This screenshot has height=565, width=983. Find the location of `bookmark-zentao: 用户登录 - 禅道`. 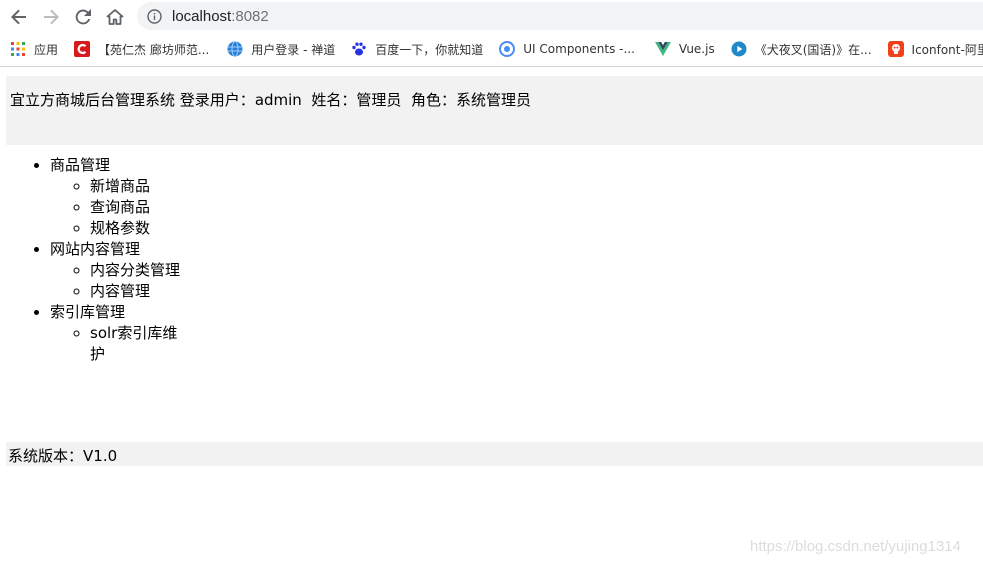

bookmark-zentao: 用户登录 - 禅道 is located at coordinates (281, 49).